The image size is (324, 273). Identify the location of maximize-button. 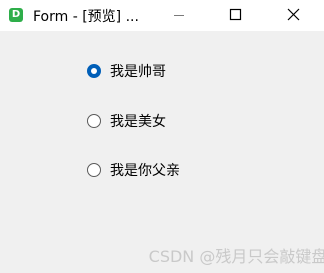
(235, 15).